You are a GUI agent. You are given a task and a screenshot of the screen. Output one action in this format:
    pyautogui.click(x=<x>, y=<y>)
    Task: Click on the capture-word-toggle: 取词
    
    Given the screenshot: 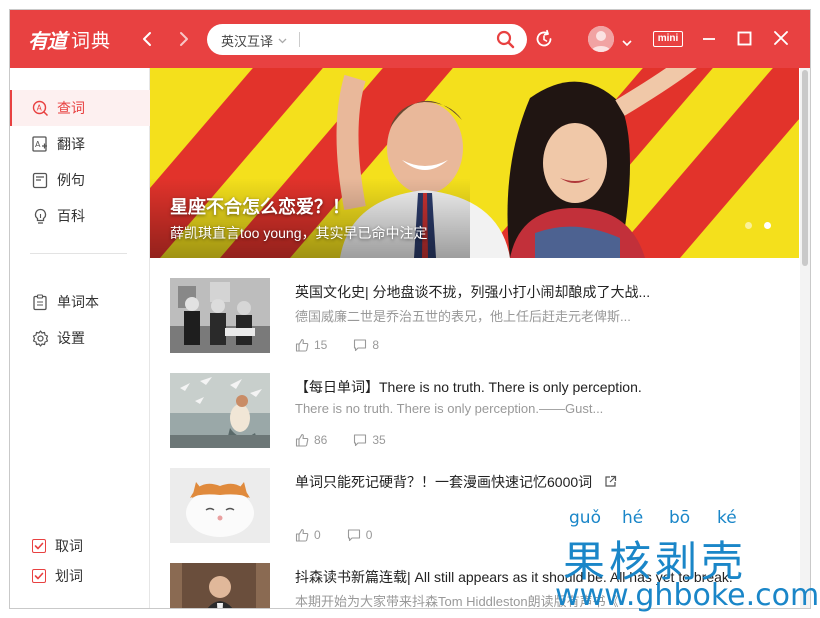 What is the action you would take?
    pyautogui.click(x=57, y=546)
    